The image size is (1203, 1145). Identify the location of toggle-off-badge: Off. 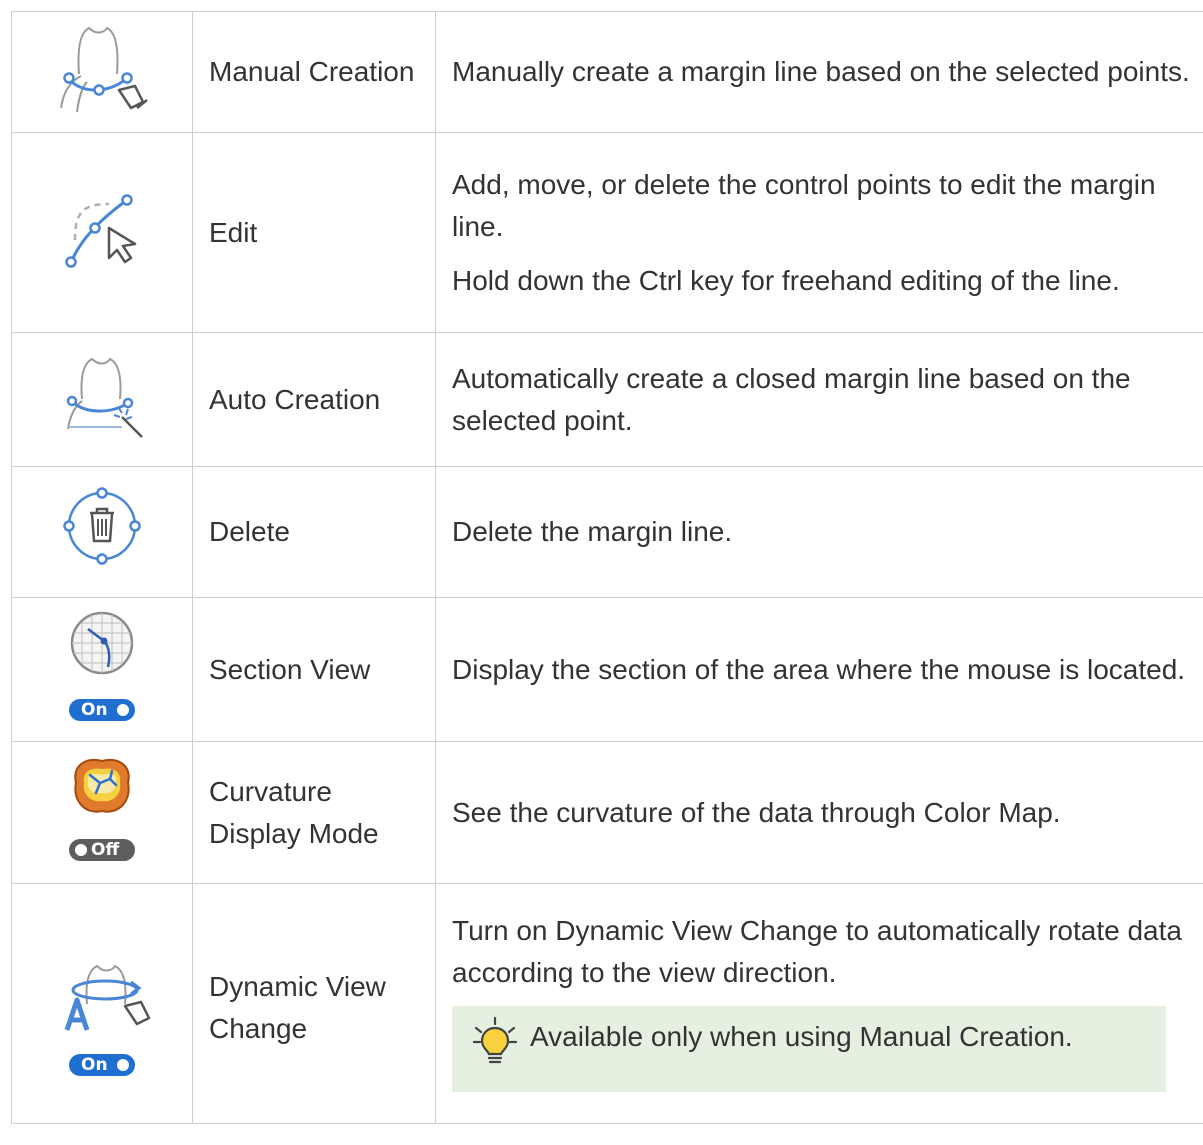
(102, 849).